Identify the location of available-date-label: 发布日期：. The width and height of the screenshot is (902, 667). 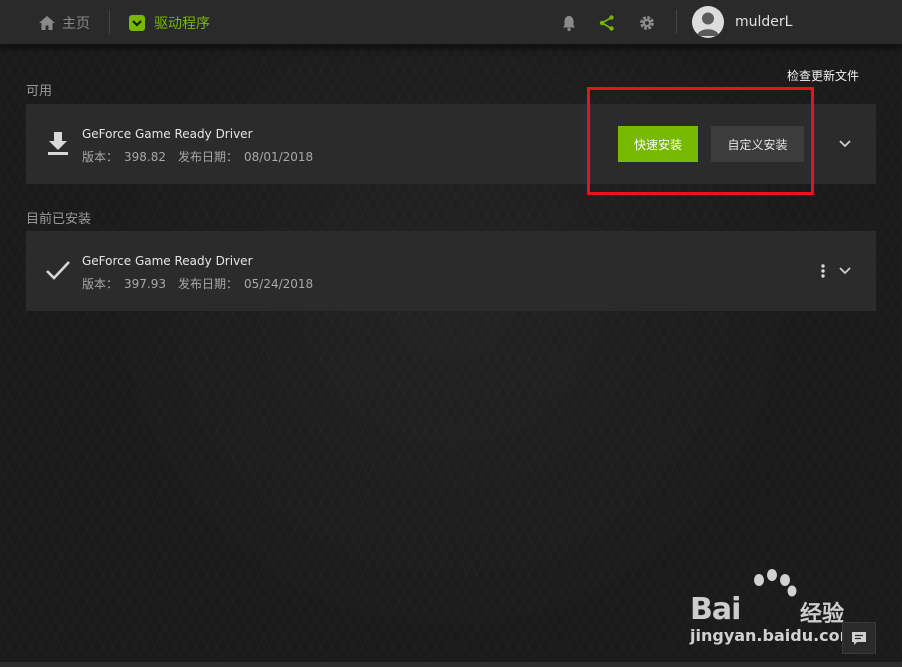
(208, 157).